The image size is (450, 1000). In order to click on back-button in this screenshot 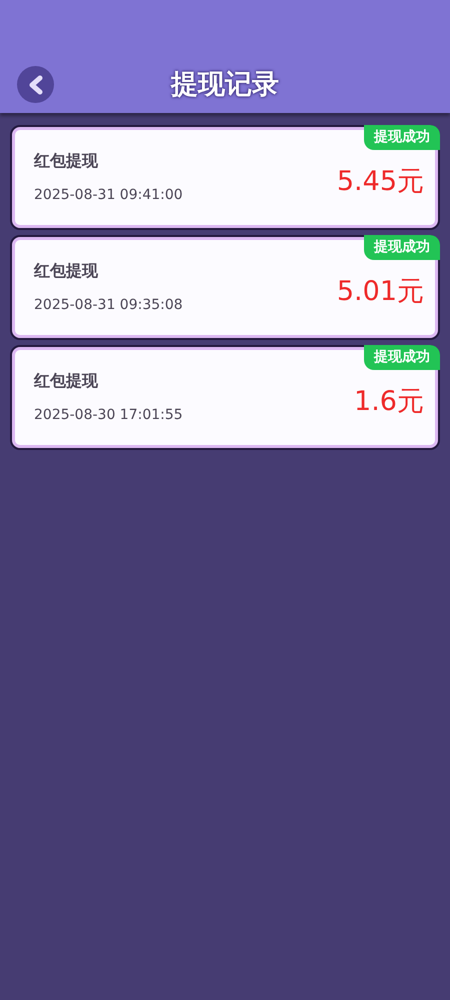, I will do `click(35, 84)`.